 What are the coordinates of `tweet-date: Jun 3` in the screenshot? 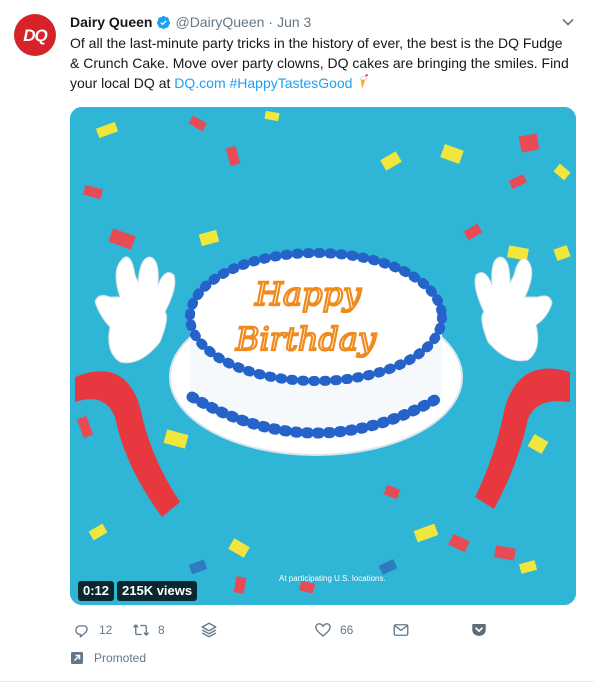 It's located at (294, 22).